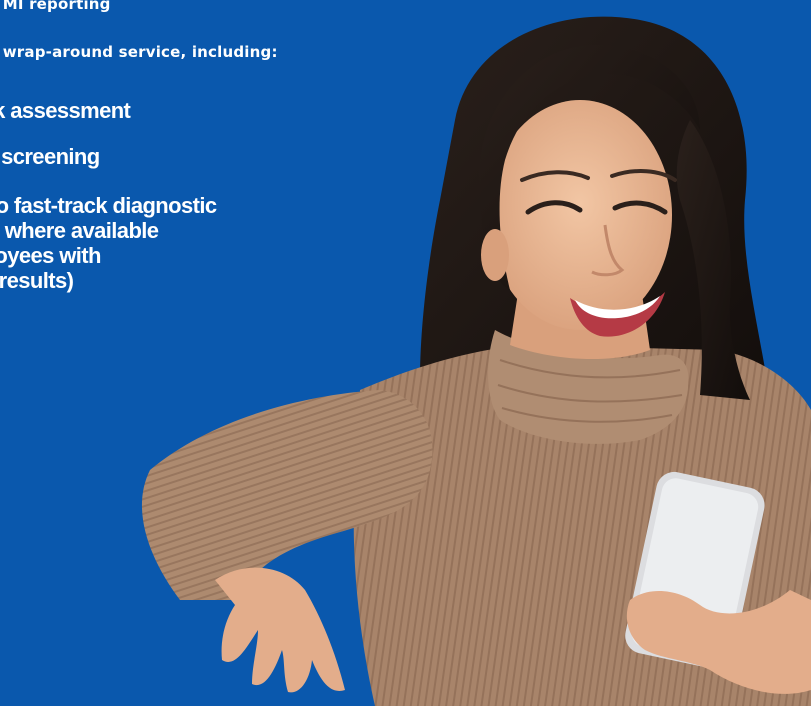  Describe the element at coordinates (79, 230) in the screenshot. I see `bullet-where-available: ys where available` at that location.